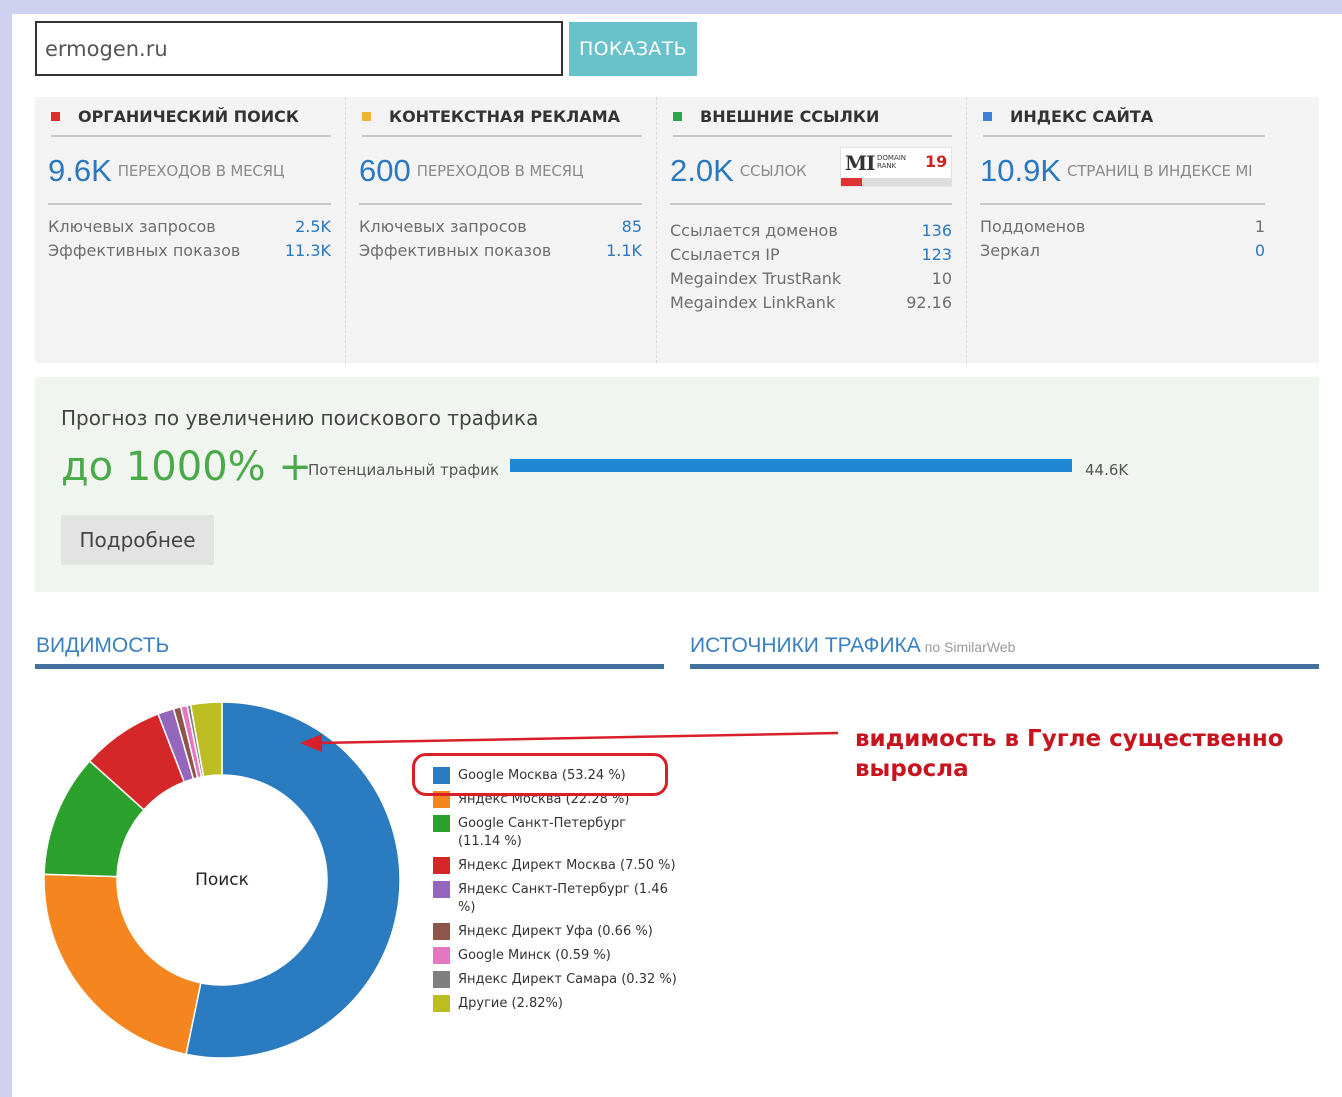 This screenshot has height=1097, width=1342. What do you see at coordinates (1033, 226) in the screenshot?
I see `row-label: Поддоменов` at bounding box center [1033, 226].